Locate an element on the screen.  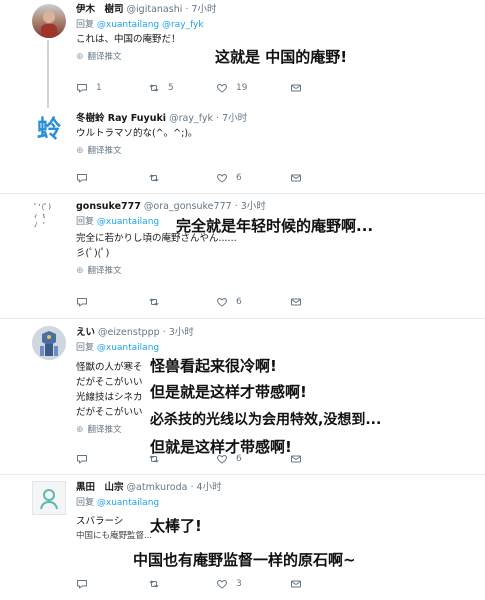
like-count: 19 is located at coordinates (242, 88).